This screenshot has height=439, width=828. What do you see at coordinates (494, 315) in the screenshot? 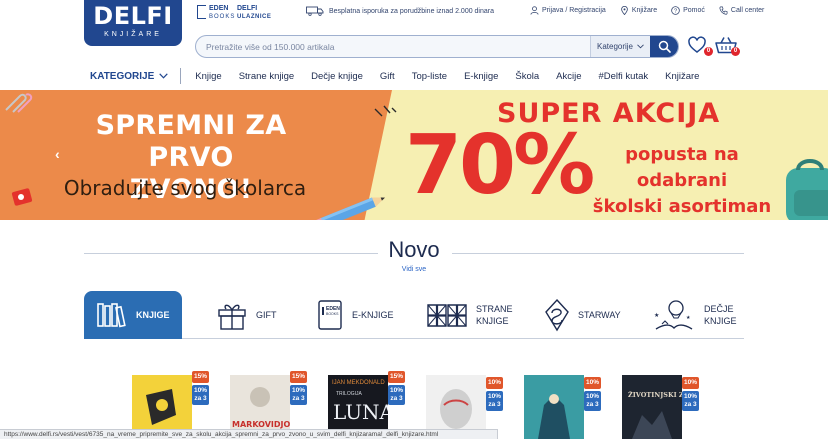
I see `tab-strane-knjige-label: STRANE KNJIGE` at bounding box center [494, 315].